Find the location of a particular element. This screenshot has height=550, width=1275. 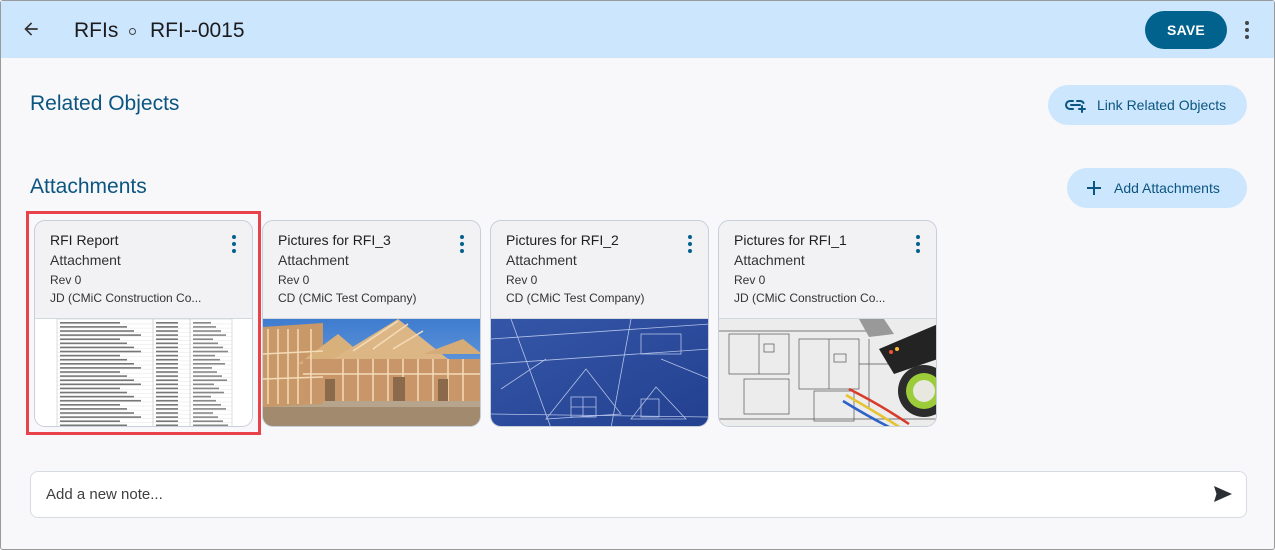

note-composer is located at coordinates (638, 494).